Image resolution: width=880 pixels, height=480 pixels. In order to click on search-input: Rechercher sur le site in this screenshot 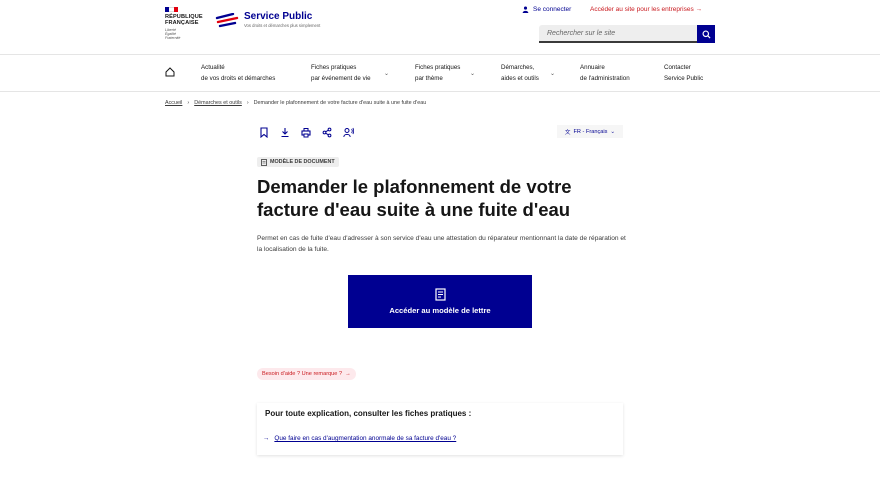, I will do `click(618, 34)`.